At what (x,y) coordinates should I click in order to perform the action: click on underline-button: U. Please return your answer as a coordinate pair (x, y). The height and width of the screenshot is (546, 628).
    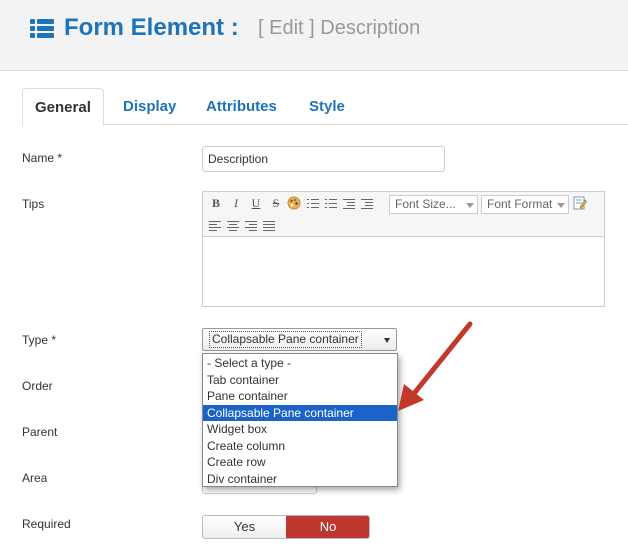
    Looking at the image, I should click on (256, 203).